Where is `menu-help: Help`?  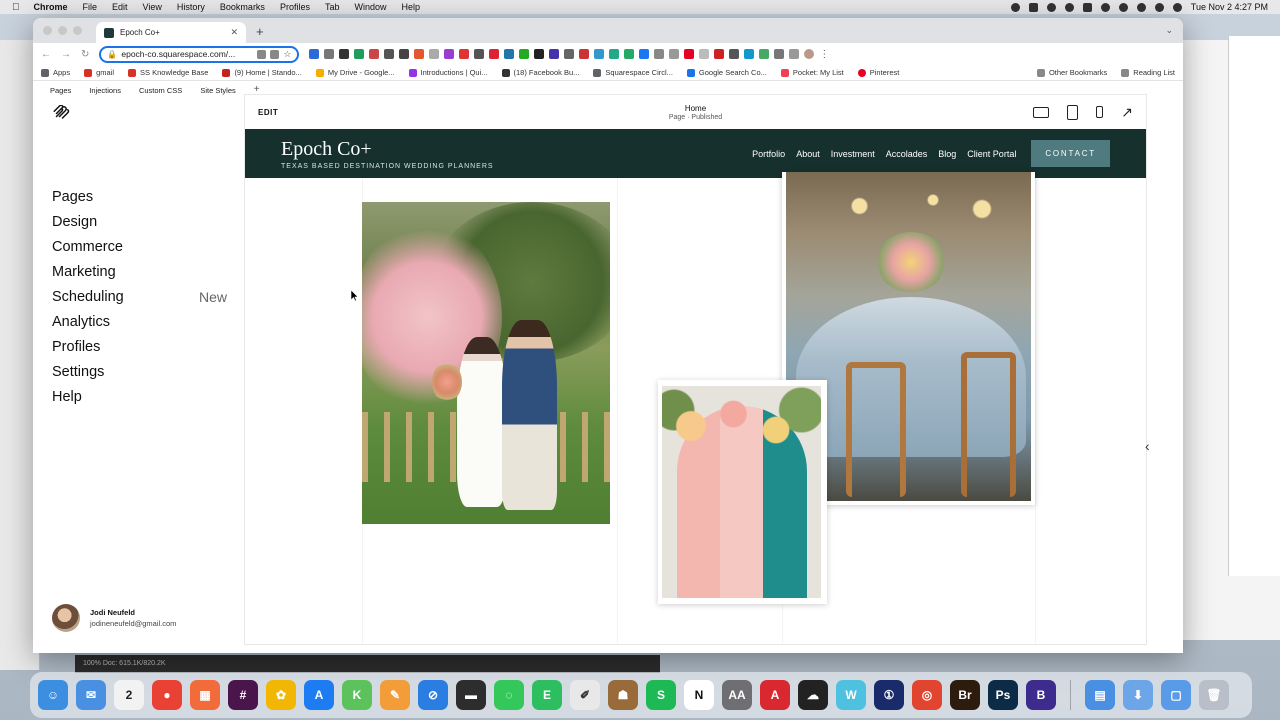 menu-help: Help is located at coordinates (410, 7).